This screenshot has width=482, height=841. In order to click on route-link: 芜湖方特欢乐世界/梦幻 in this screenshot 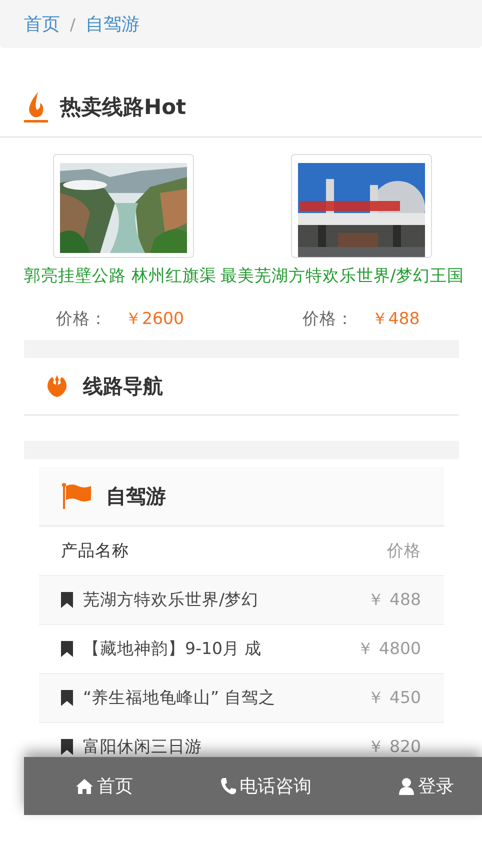, I will do `click(171, 600)`.